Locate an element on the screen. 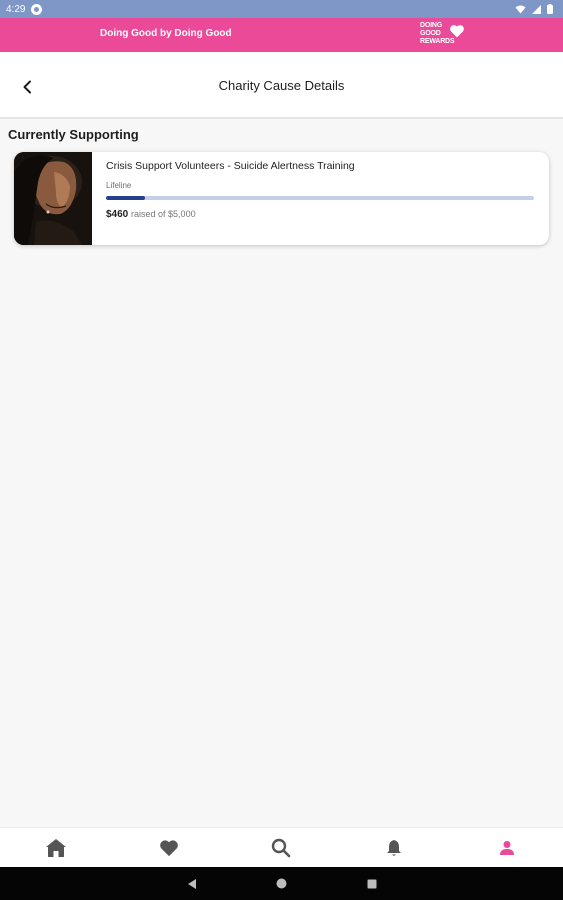 The height and width of the screenshot is (900, 563). brand-logo-line: REWARDS is located at coordinates (437, 41).